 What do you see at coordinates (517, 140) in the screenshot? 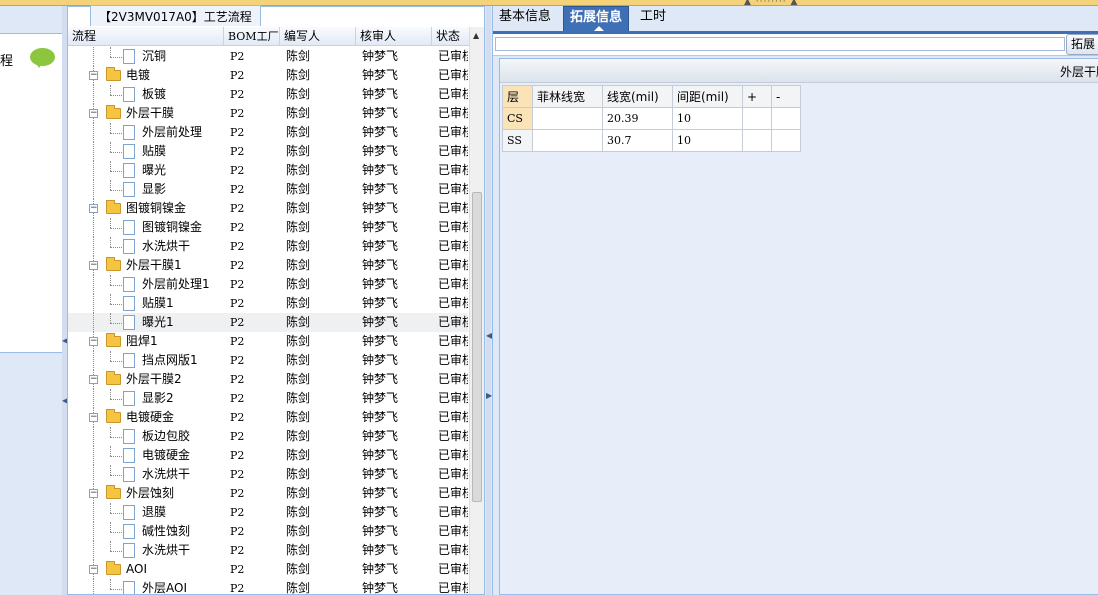
I see `layer-cell: SS` at bounding box center [517, 140].